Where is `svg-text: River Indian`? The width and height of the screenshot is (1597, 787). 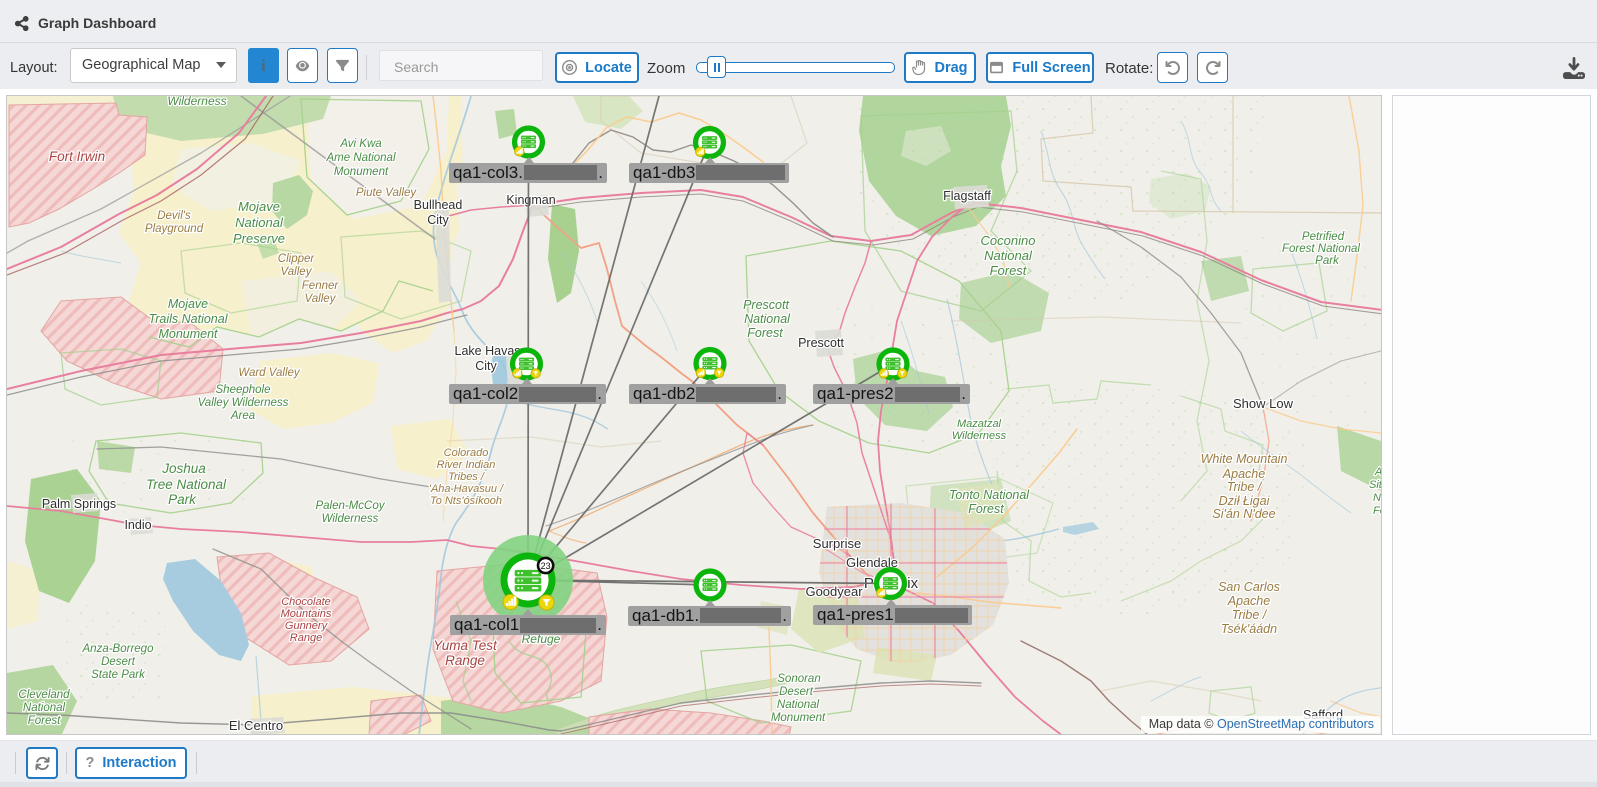 svg-text: River Indian is located at coordinates (466, 465).